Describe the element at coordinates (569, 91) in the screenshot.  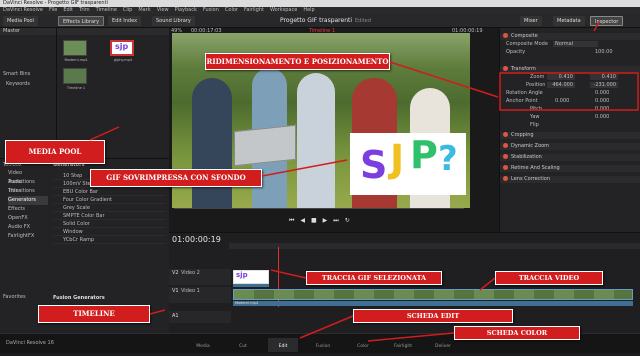
I see `transform-highlight-box` at that location.